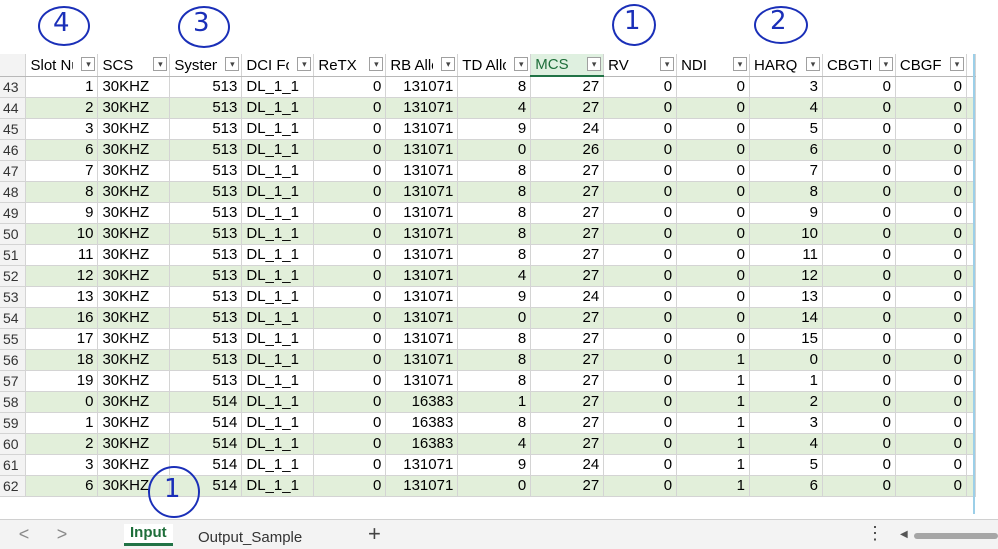 The height and width of the screenshot is (549, 998). I want to click on row-number: 49, so click(13, 213).